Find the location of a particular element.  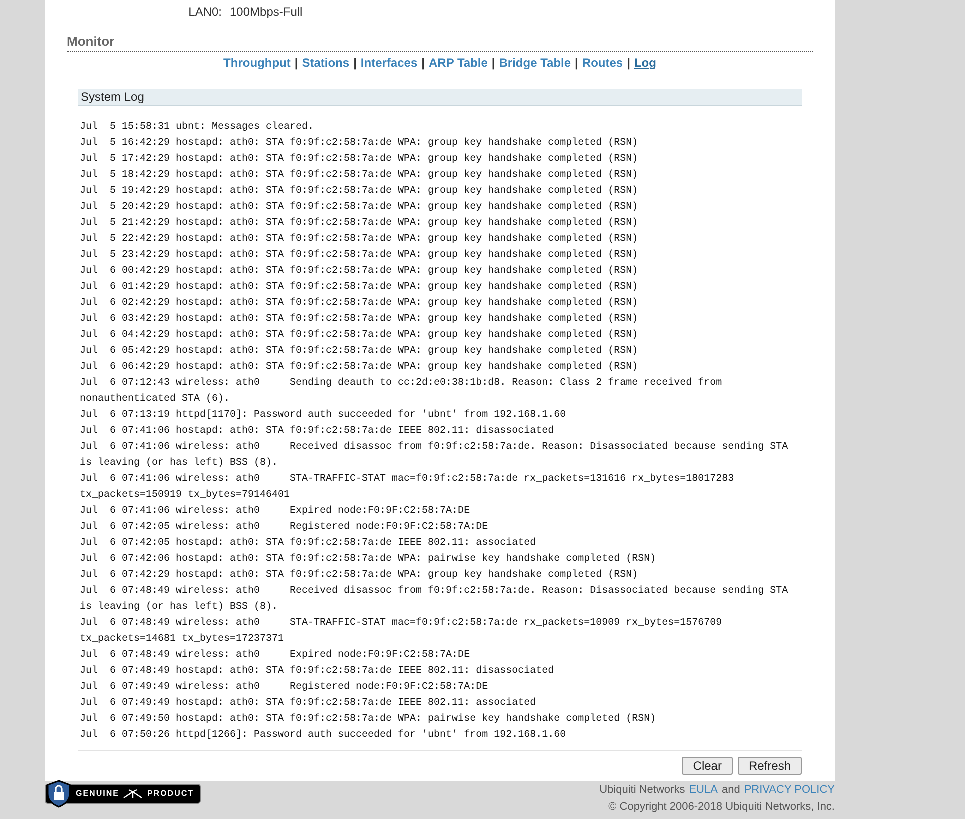

log-line: Jul 6 01:42:29 hostapd: ath0: STA f0:9f:c2:58:7a:de WPA: group key handshake completed (RSN) is located at coordinates (360, 287).